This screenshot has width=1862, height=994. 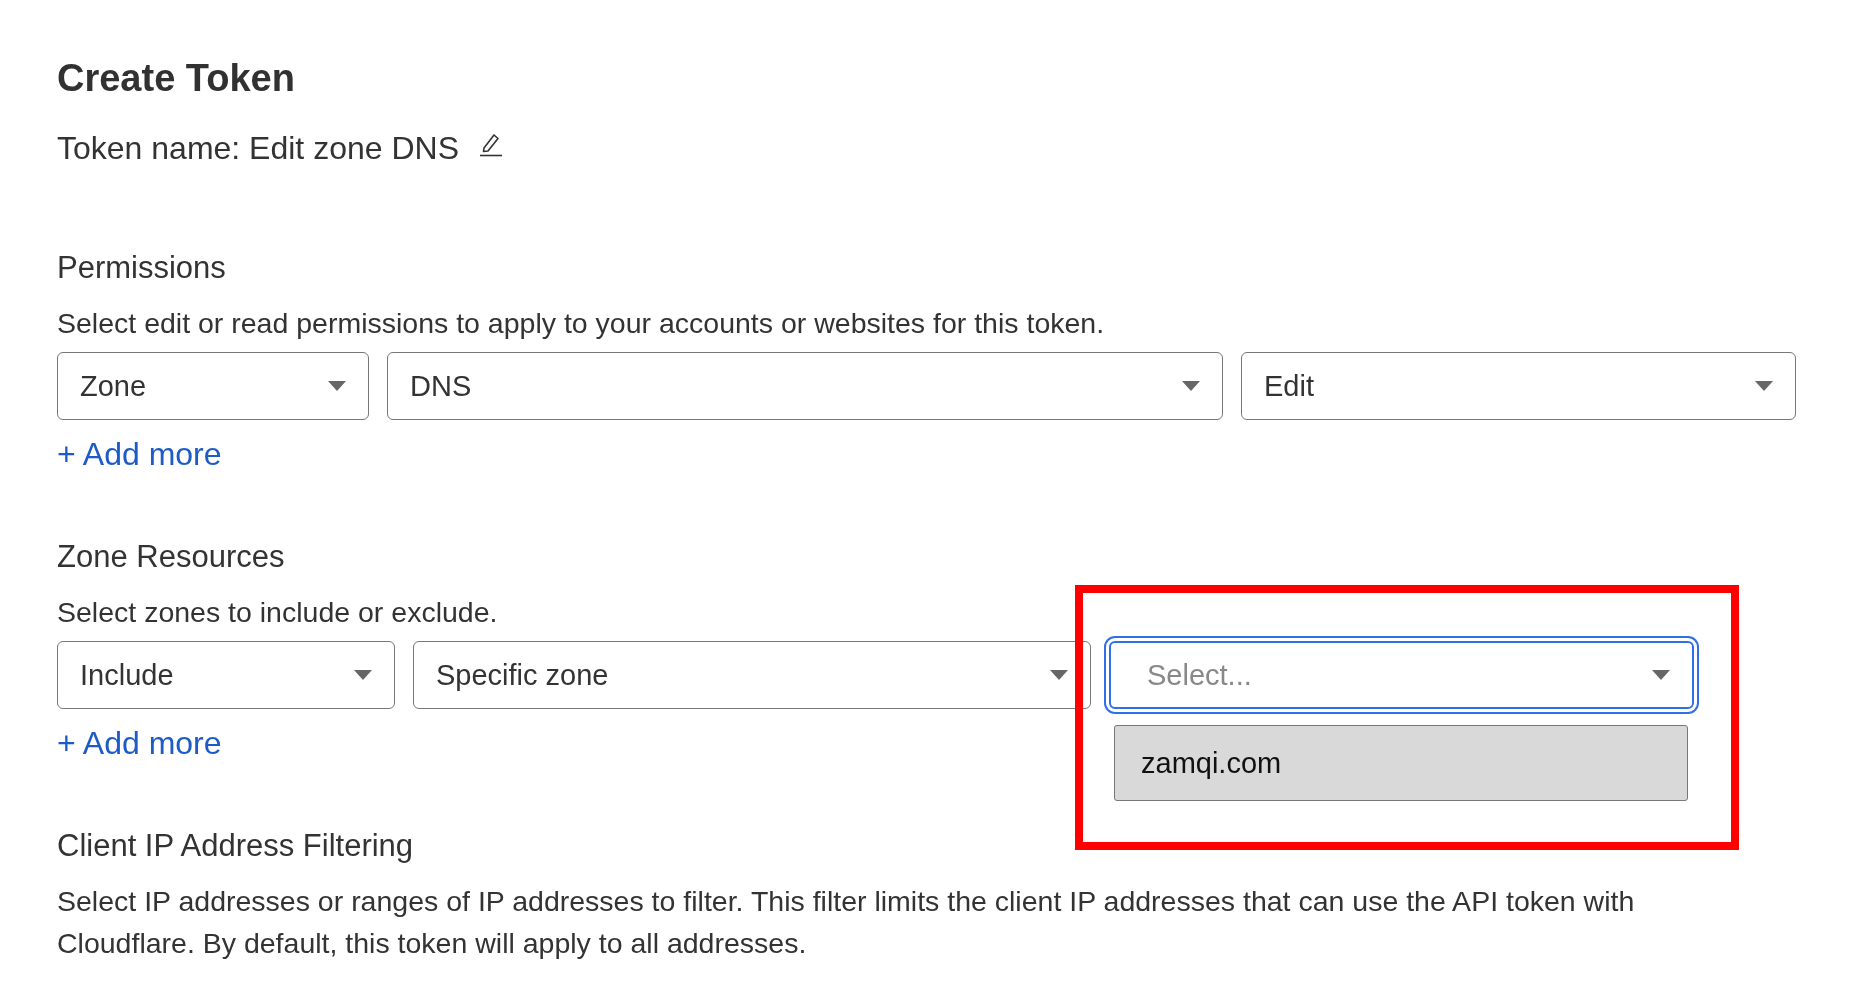 I want to click on page-title: Create Token, so click(x=176, y=78).